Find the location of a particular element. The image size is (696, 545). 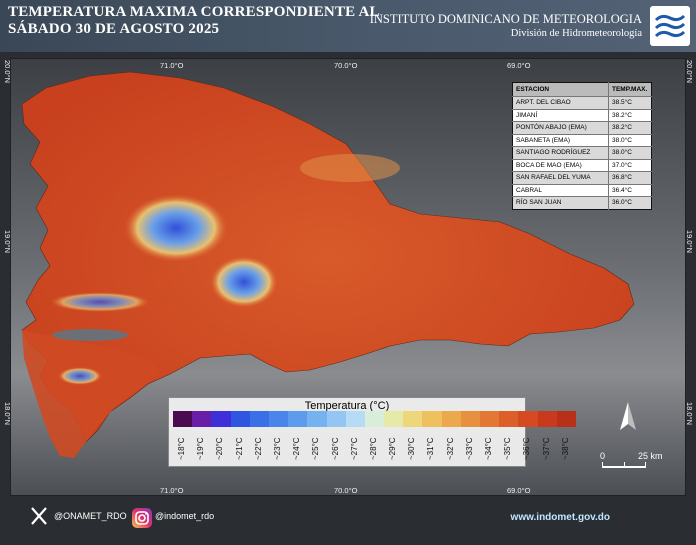

legend-label: ~38°C is located at coordinates (565, 448).